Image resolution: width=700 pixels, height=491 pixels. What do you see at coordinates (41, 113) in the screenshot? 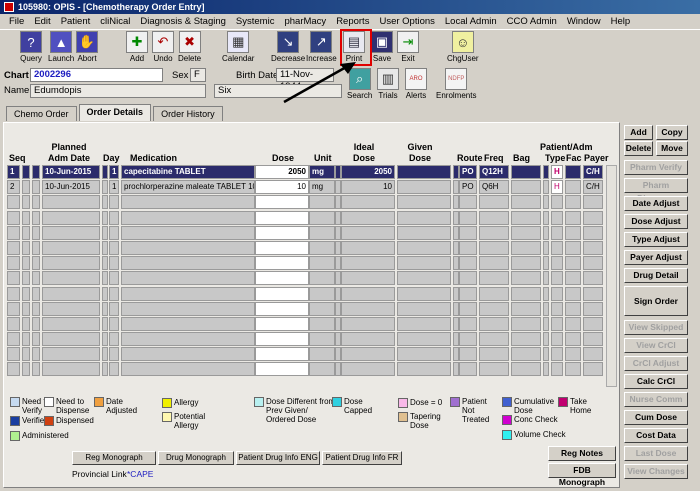
I see `tab-chemo-order: Chemo Order` at bounding box center [41, 113].